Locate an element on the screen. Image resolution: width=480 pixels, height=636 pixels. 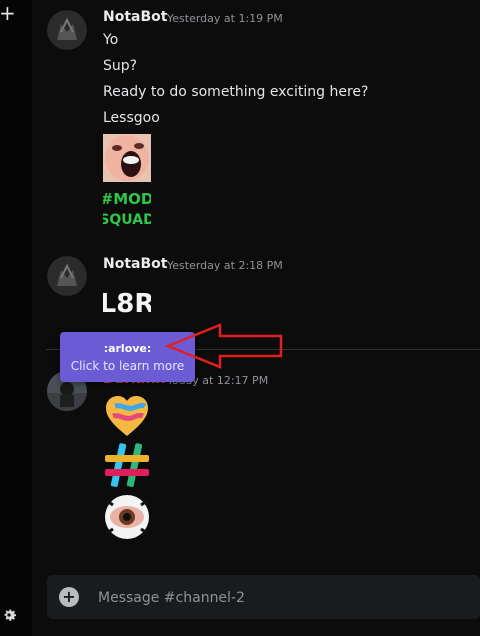
hashtag-emoji is located at coordinates (127, 465).